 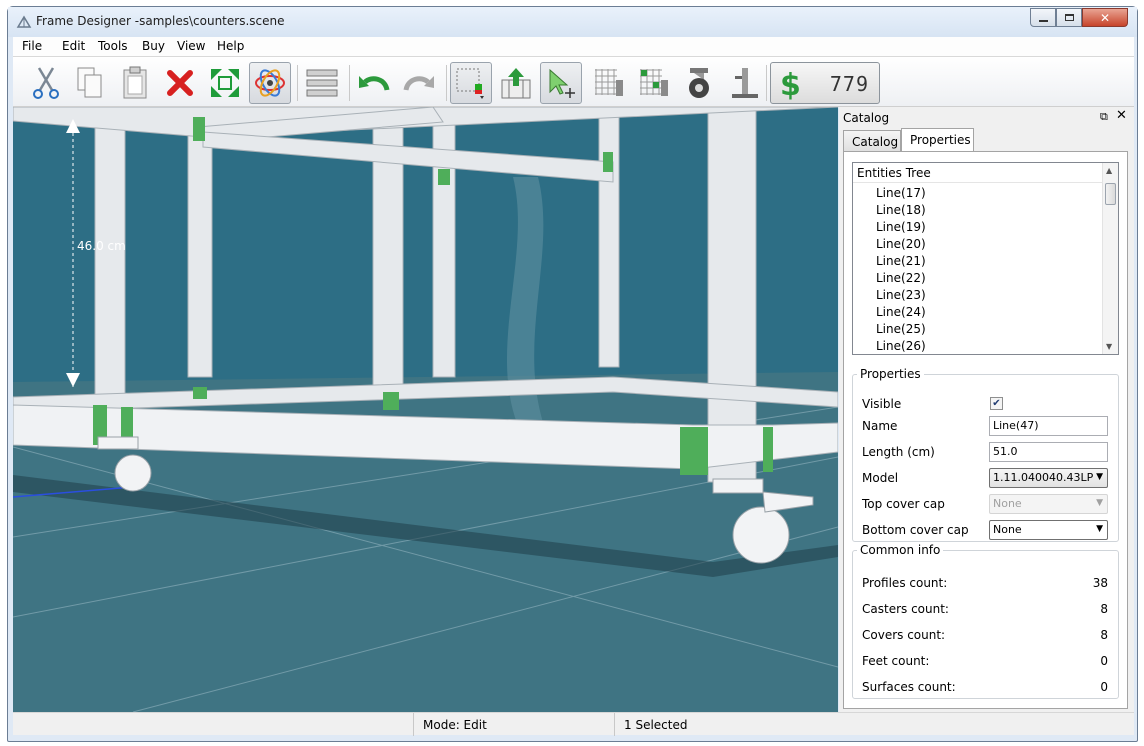 What do you see at coordinates (978, 295) in the screenshot?
I see `tree-item: Line(23)` at bounding box center [978, 295].